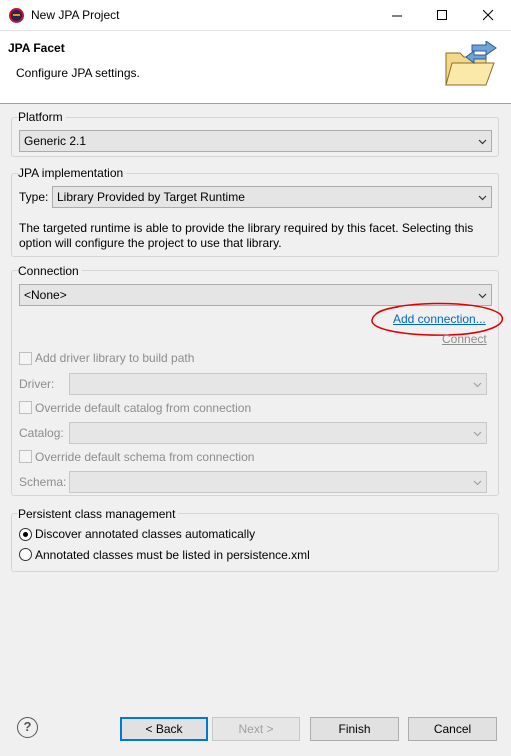 The width and height of the screenshot is (511, 756). Describe the element at coordinates (143, 408) in the screenshot. I see `override-catalog-label: Override default catalog from connection` at that location.